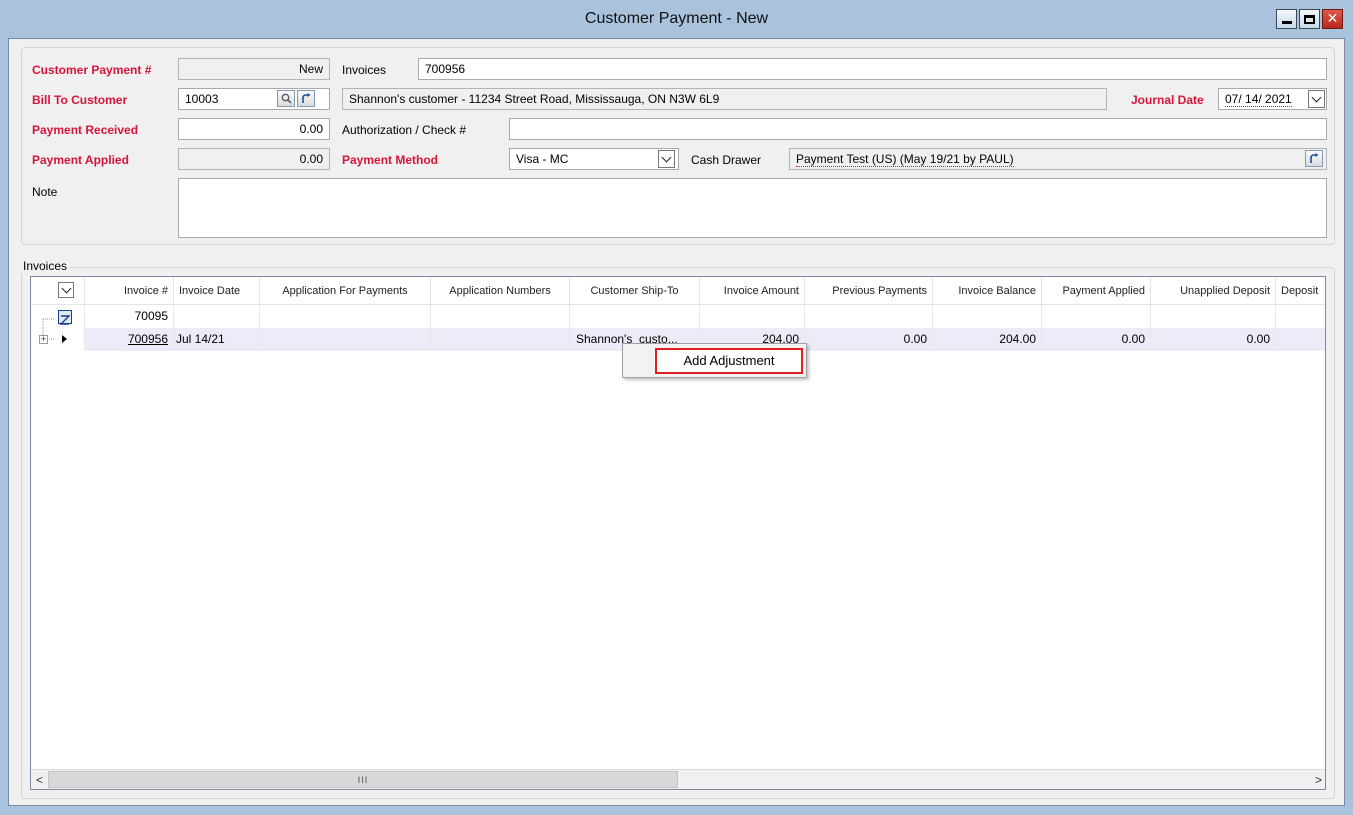 Image resolution: width=1353 pixels, height=815 pixels. What do you see at coordinates (254, 159) in the screenshot?
I see `payment-applied-field: 0.00` at bounding box center [254, 159].